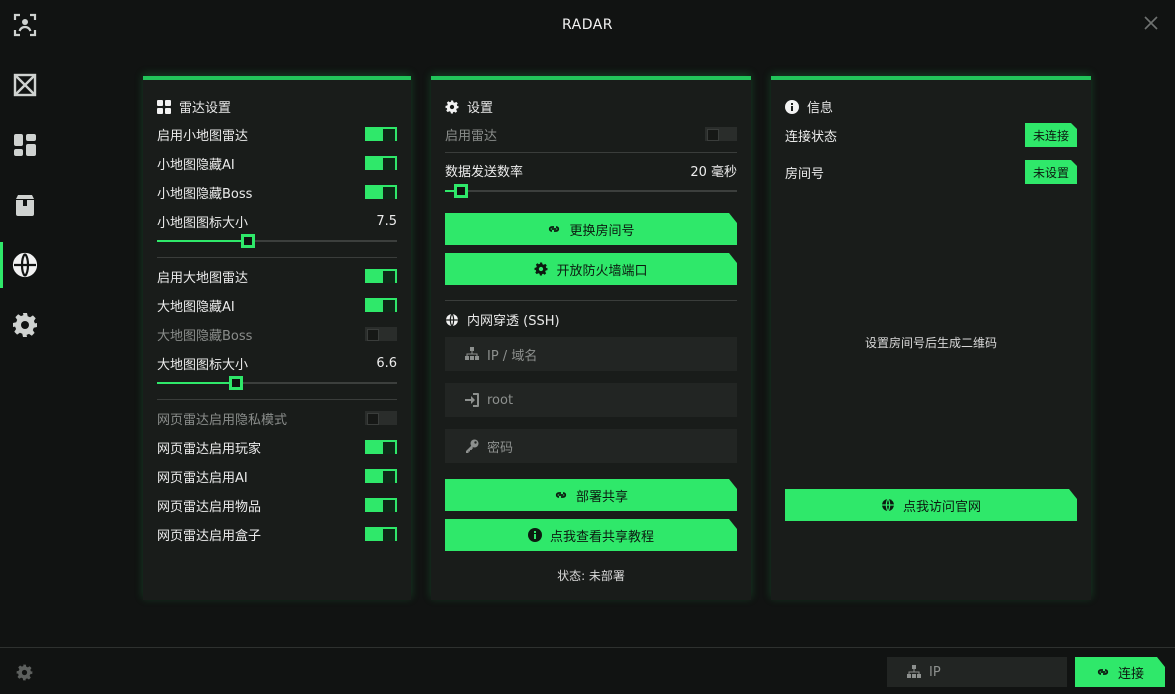  I want to click on mini-hide-ai-label: 小地图隐藏AI, so click(196, 165).